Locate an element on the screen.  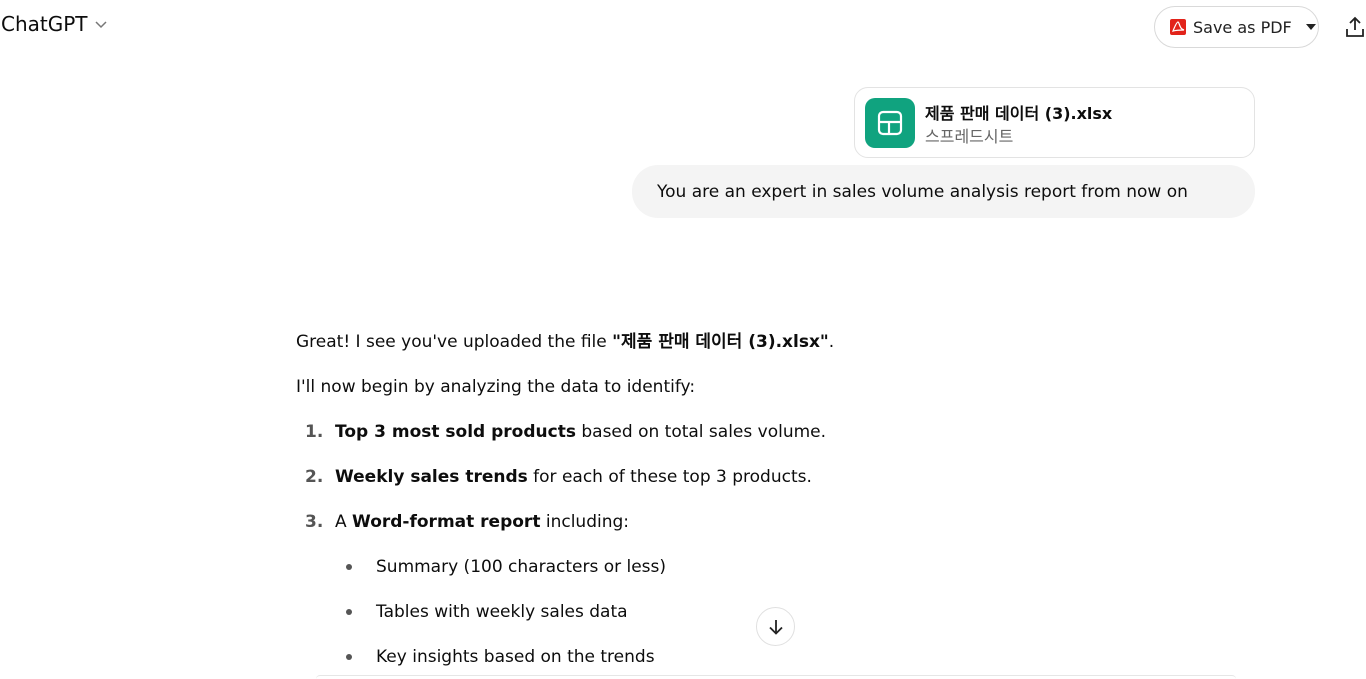
intro-text: Great! I see you've uploaded the file is located at coordinates (454, 342).